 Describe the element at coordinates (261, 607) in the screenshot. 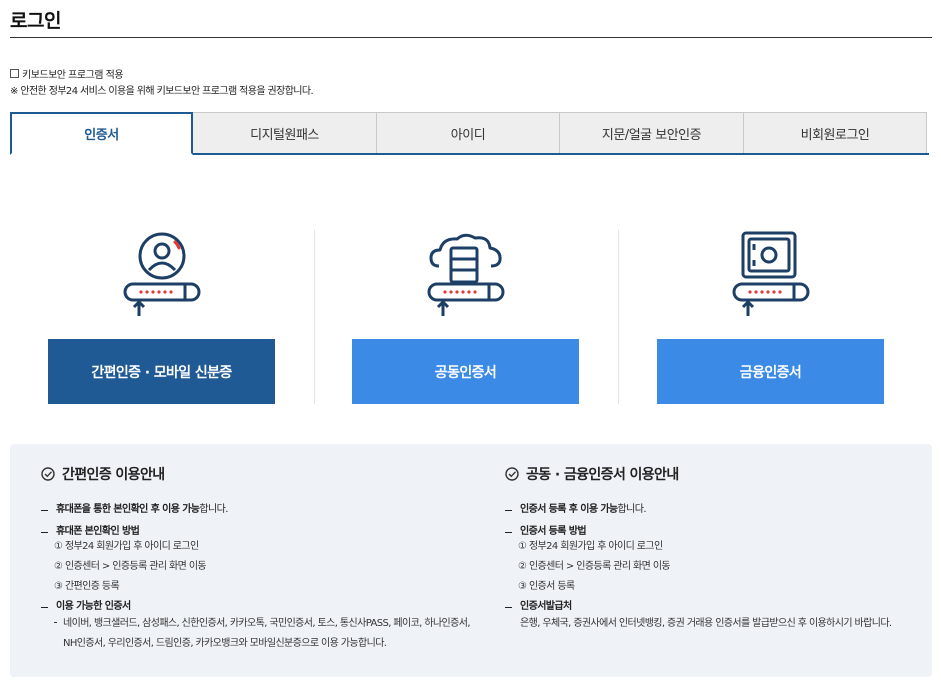

I see `guide-item: 이용 가능한 인증서` at that location.